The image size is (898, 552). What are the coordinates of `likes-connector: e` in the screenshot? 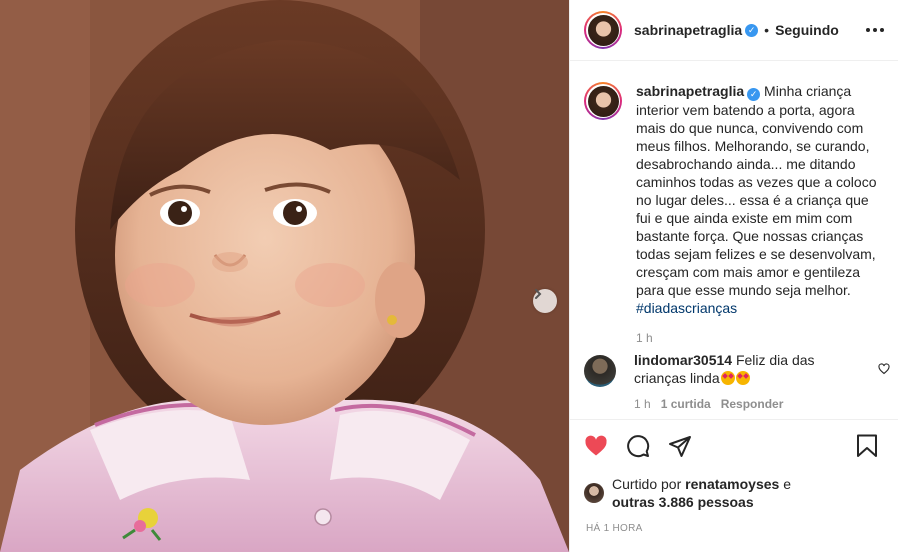 It's located at (785, 484).